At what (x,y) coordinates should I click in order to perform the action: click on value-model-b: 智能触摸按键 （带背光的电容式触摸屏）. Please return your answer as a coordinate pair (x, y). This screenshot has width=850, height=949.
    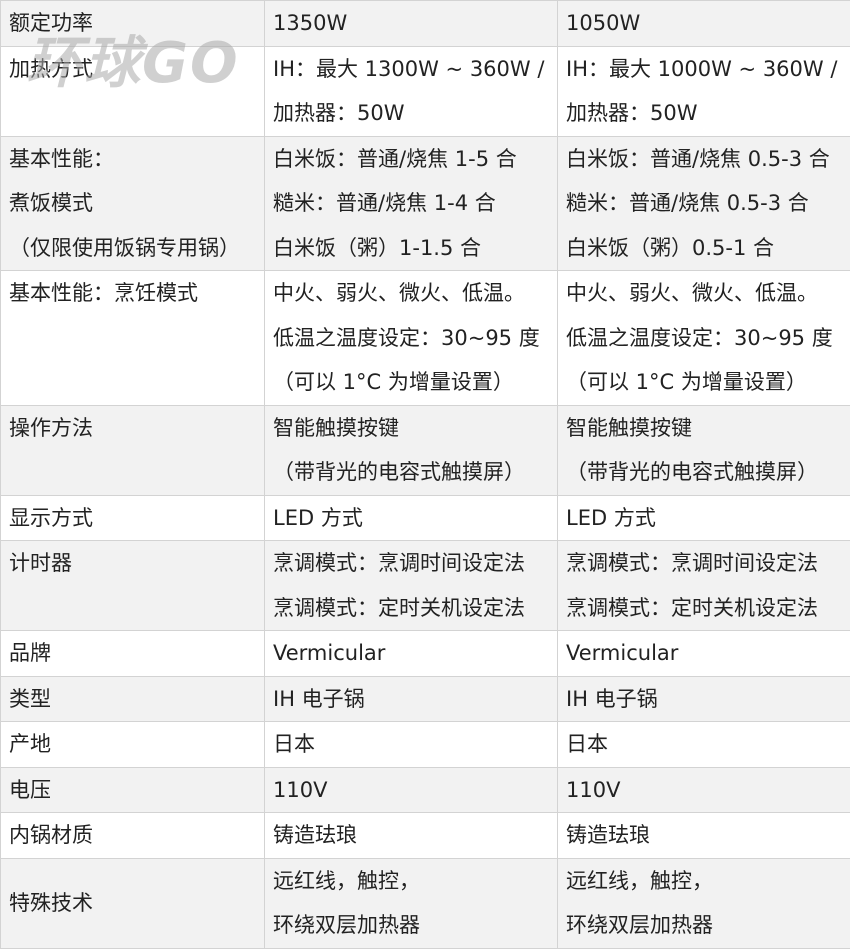
    Looking at the image, I should click on (703, 450).